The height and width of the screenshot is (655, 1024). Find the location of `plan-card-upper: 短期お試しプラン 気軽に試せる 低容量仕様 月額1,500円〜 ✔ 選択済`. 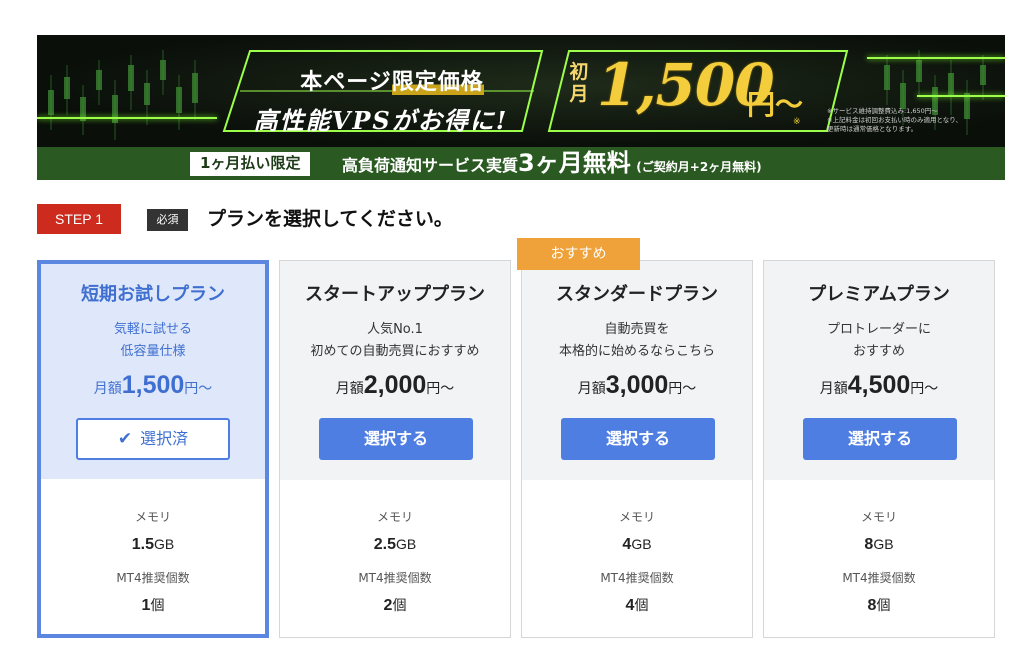

plan-card-upper: 短期お試しプラン 気軽に試せる 低容量仕様 月額1,500円〜 ✔ 選択済 is located at coordinates (153, 371).